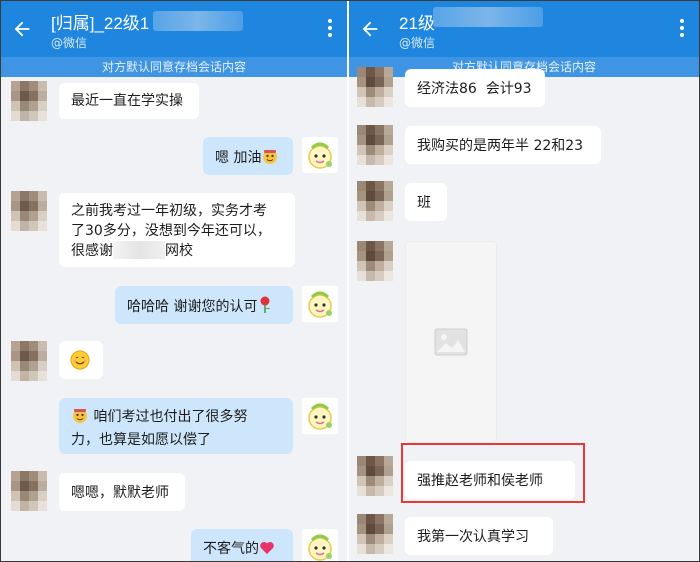 The width and height of the screenshot is (700, 562). What do you see at coordinates (100, 23) in the screenshot?
I see `chat-title: [归属]_22级1` at bounding box center [100, 23].